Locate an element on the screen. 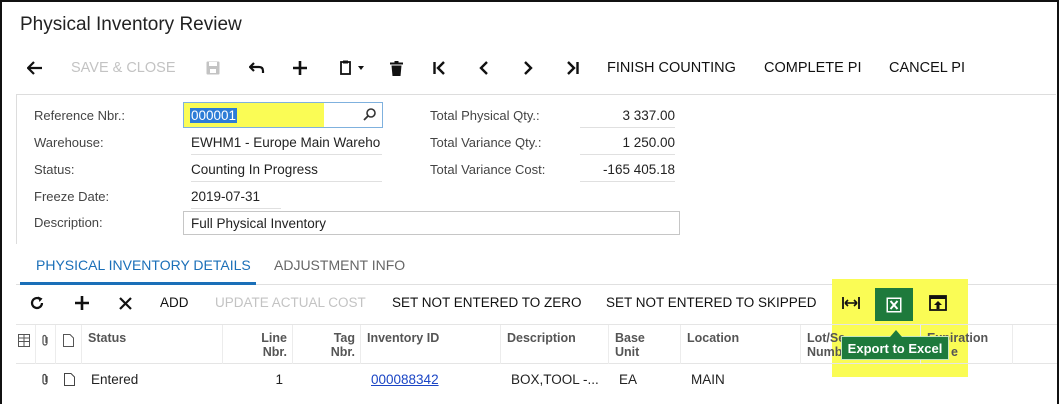  total-physical-label: Total Physical Qty.: is located at coordinates (485, 115).